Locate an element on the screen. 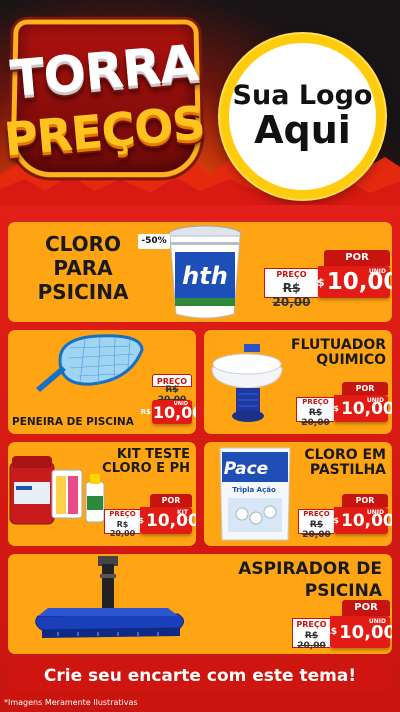  cta-banner: Crie seu encarte com este tema! is located at coordinates (200, 676).